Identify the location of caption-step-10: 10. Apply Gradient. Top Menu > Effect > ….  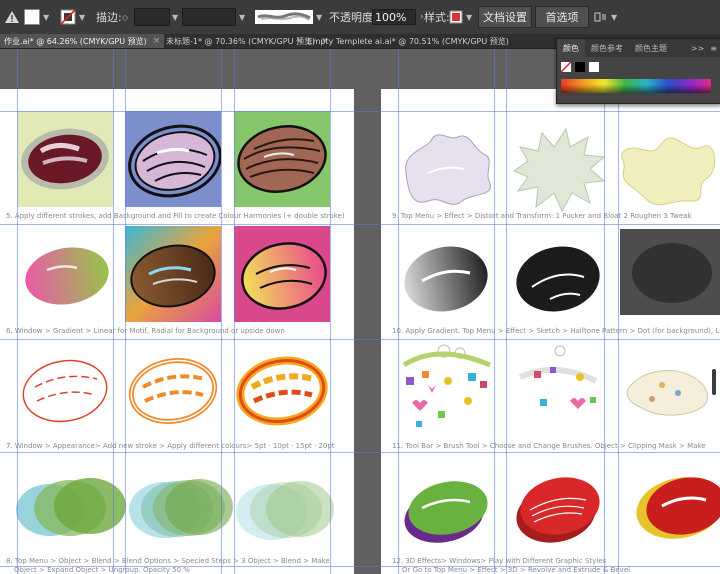
(556, 331).